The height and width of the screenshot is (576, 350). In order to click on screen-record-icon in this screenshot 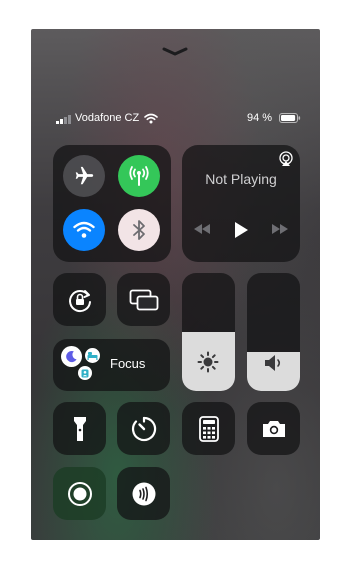, I will do `click(79, 493)`.